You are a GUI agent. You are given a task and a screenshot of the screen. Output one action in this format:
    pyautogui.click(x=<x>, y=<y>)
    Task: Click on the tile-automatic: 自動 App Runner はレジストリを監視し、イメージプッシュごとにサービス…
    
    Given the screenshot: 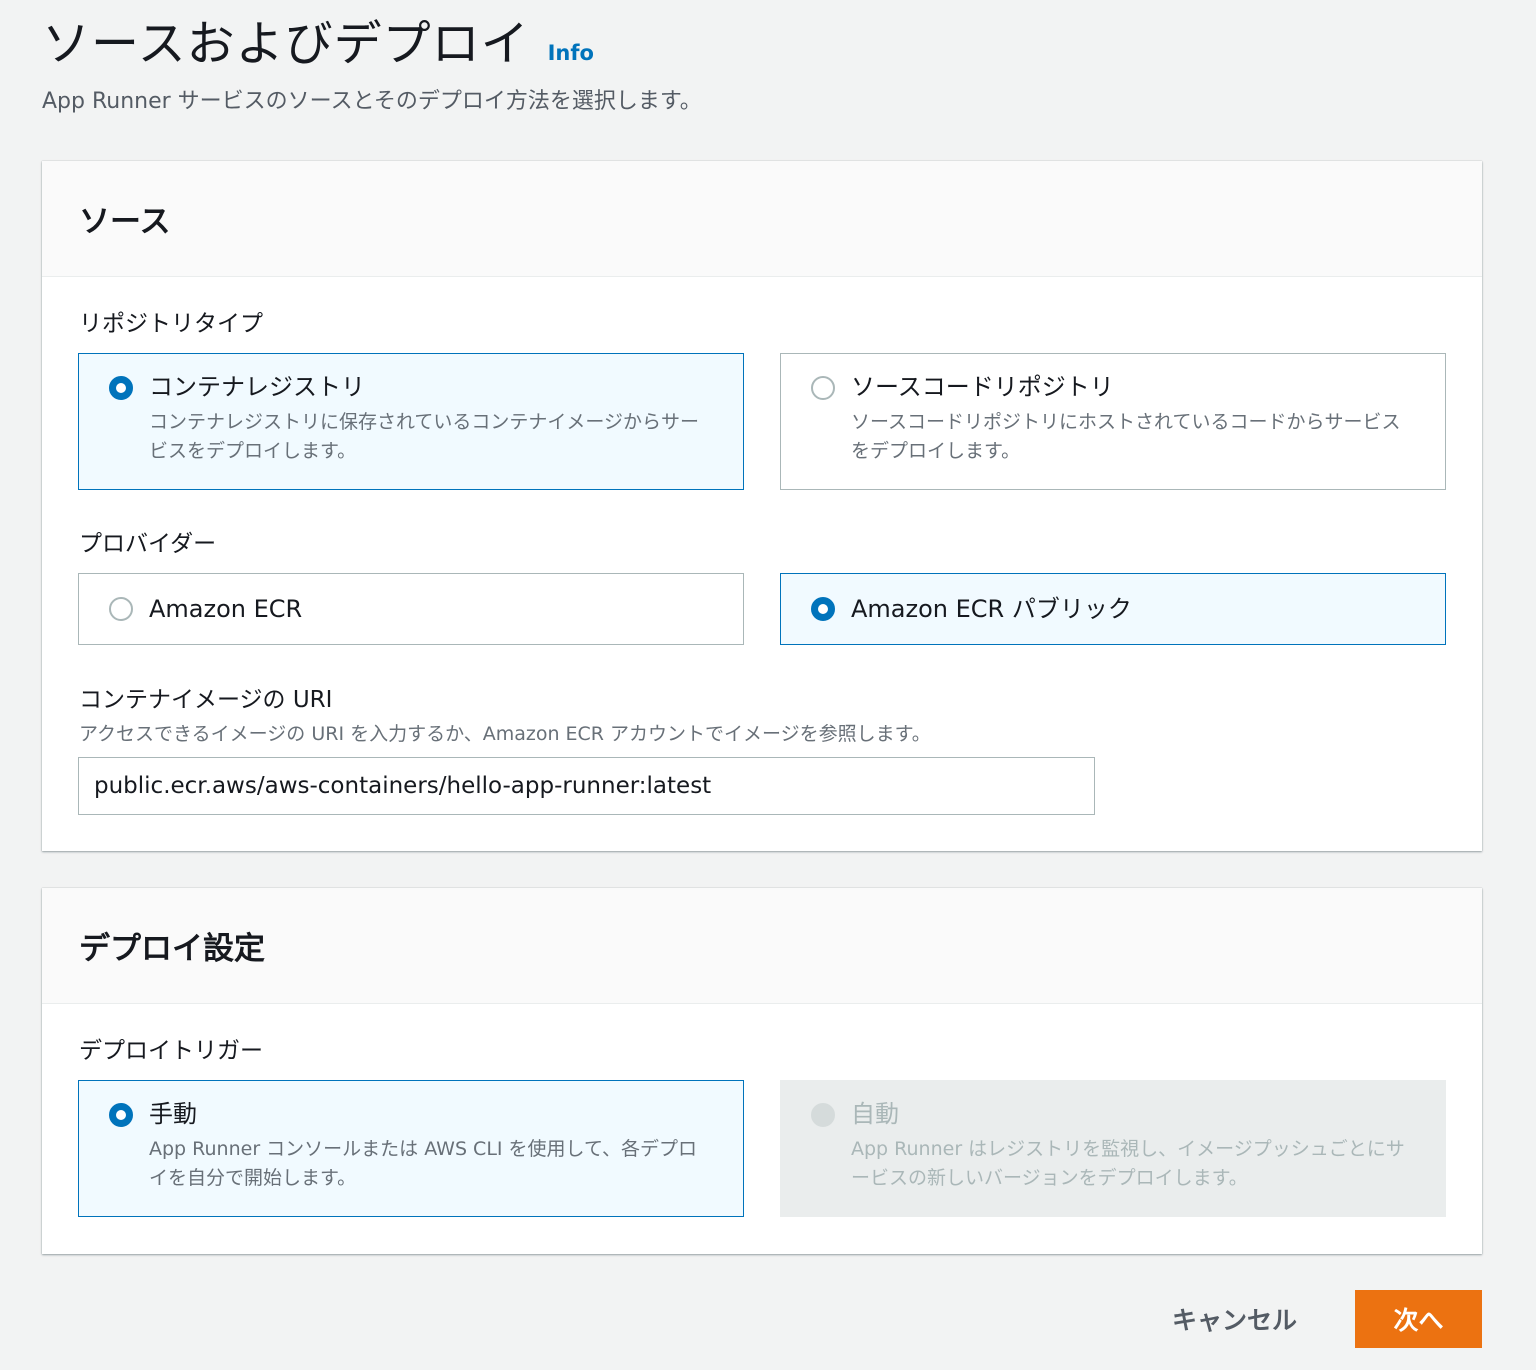 What is the action you would take?
    pyautogui.click(x=1113, y=1148)
    